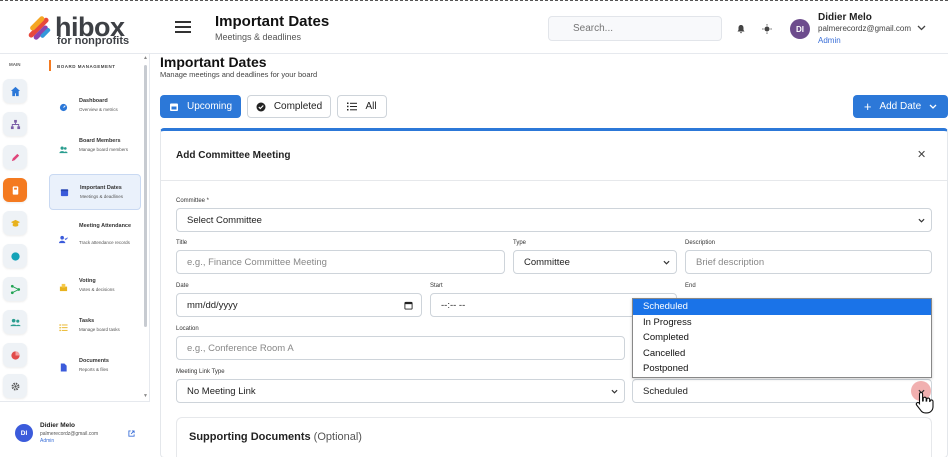  I want to click on rail-network-button, so click(15, 289).